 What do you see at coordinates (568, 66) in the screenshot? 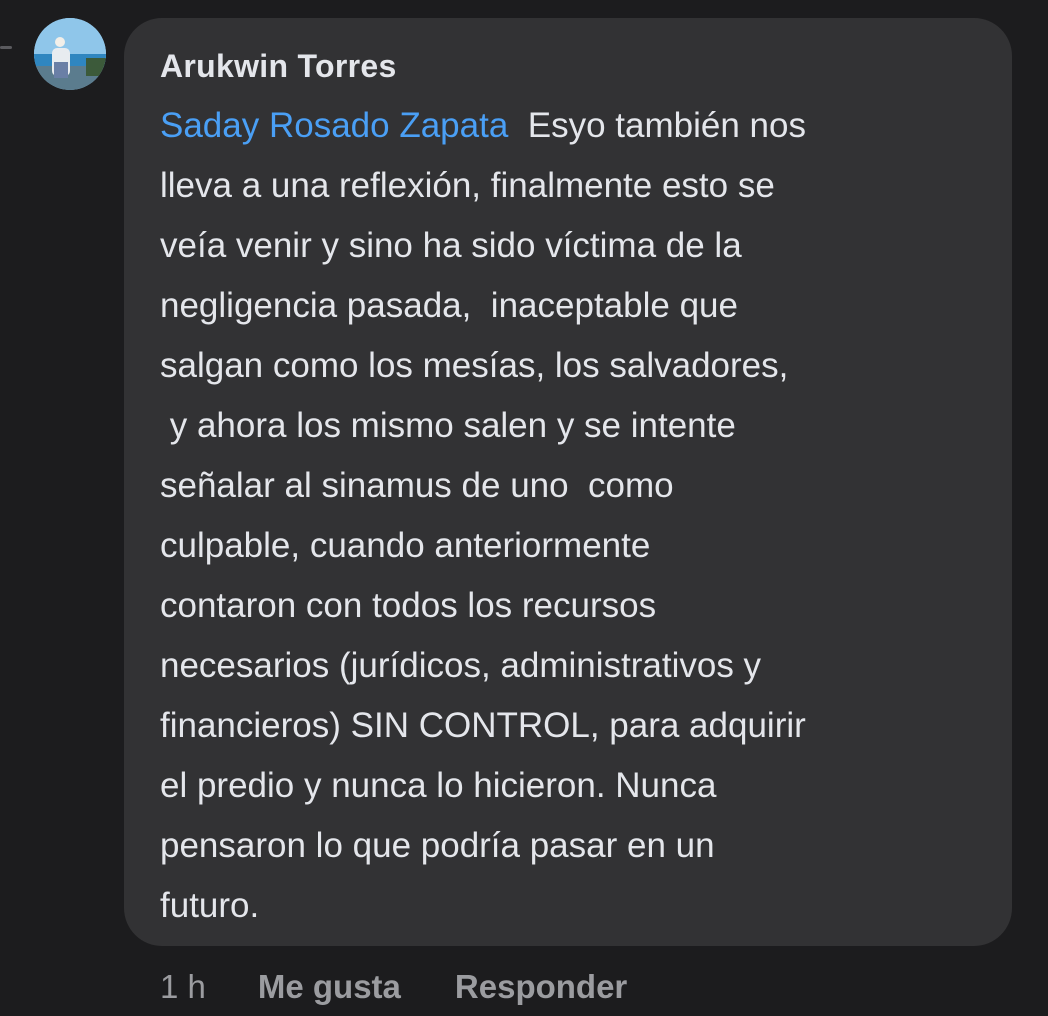
I see `comment-author: Arukwin Torres` at bounding box center [568, 66].